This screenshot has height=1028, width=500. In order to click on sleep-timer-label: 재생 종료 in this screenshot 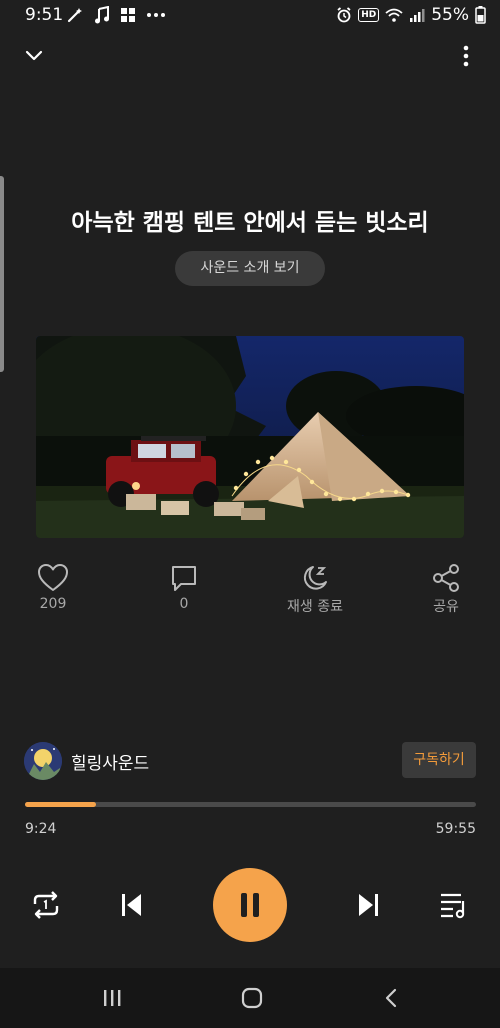, I will do `click(315, 607)`.